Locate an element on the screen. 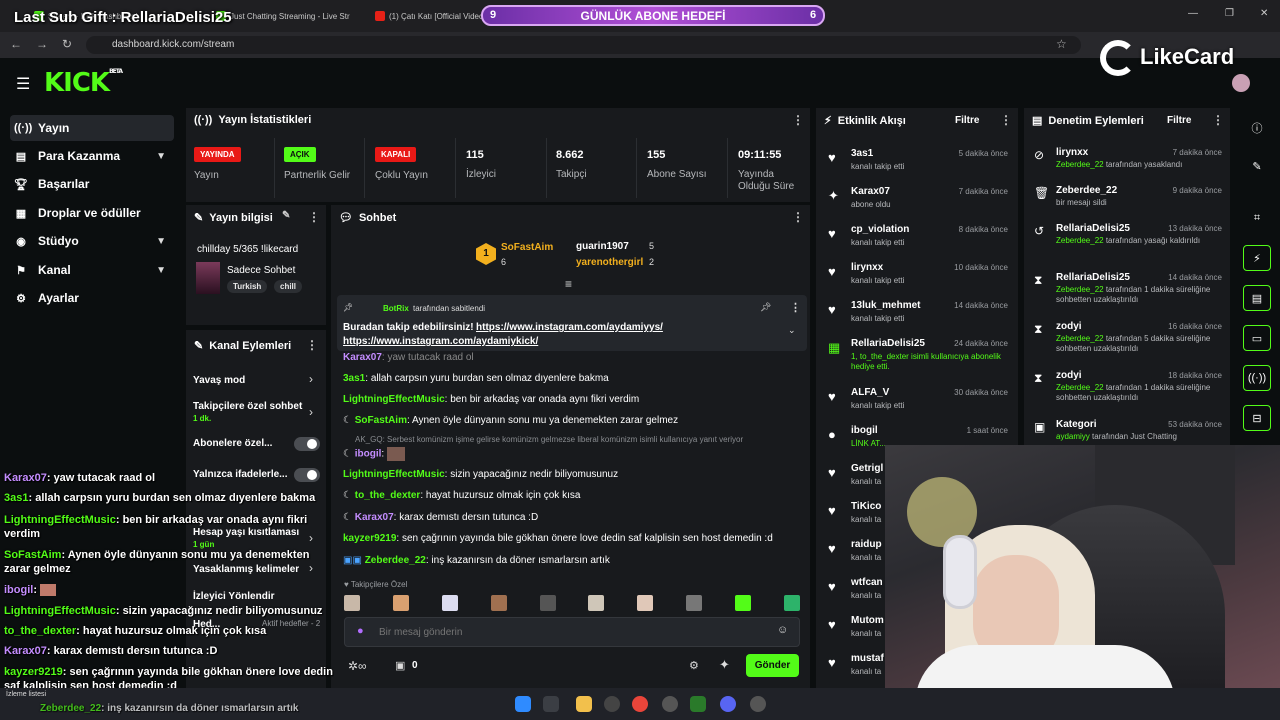  activity-user: raidup is located at coordinates (866, 544).